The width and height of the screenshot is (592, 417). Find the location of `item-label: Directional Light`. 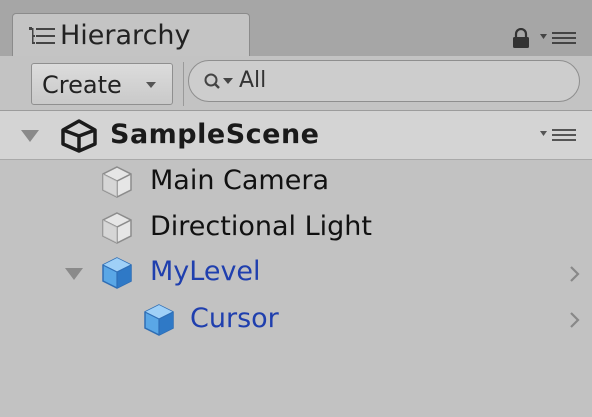

item-label: Directional Light is located at coordinates (261, 226).